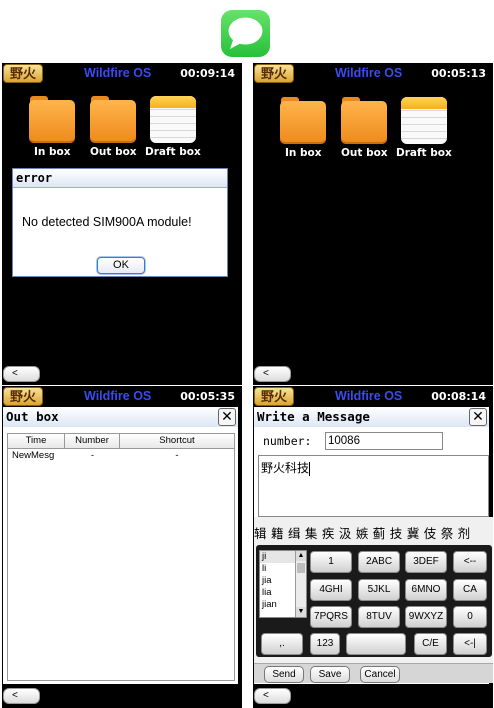 The image size is (494, 708). What do you see at coordinates (92, 441) in the screenshot?
I see `column-header-number: Number` at bounding box center [92, 441].